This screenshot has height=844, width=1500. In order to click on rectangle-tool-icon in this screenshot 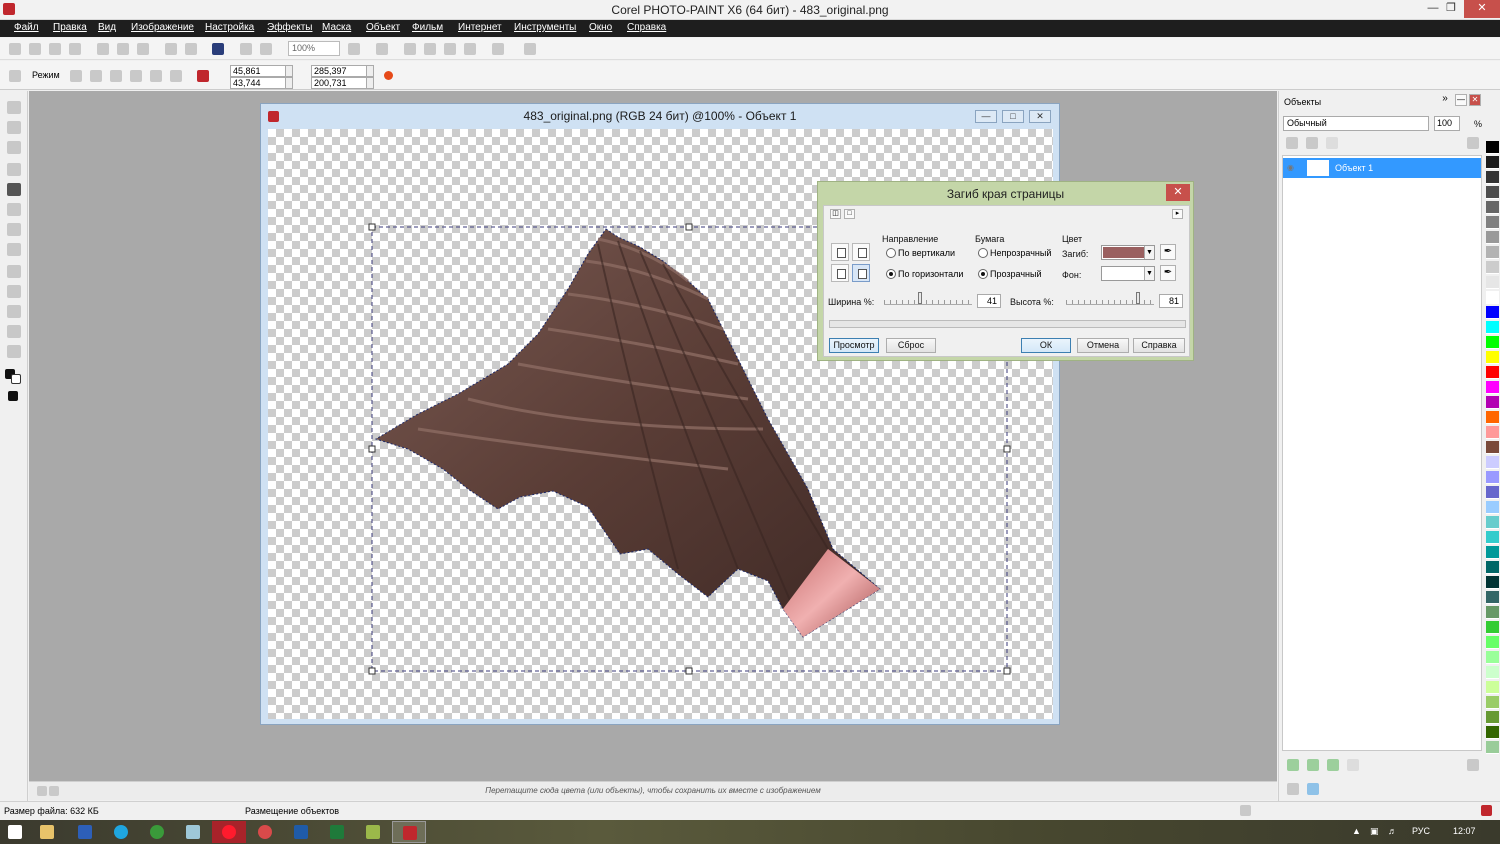, I will do `click(14, 271)`.